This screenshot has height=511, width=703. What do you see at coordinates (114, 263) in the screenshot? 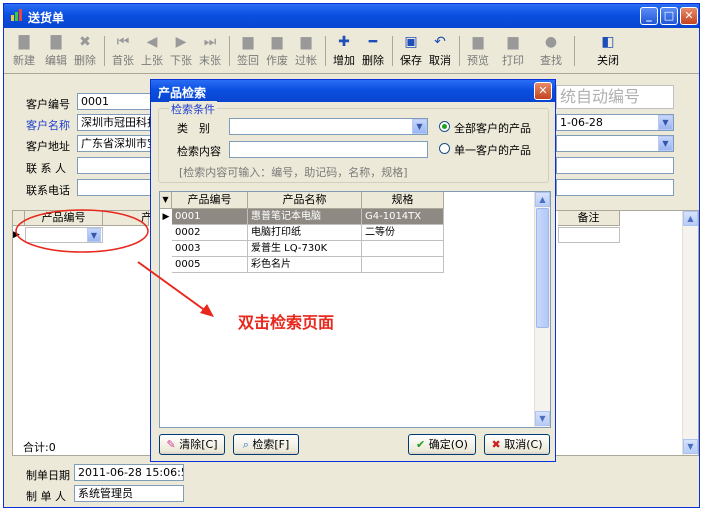
I see `annotation-overlay` at bounding box center [114, 263].